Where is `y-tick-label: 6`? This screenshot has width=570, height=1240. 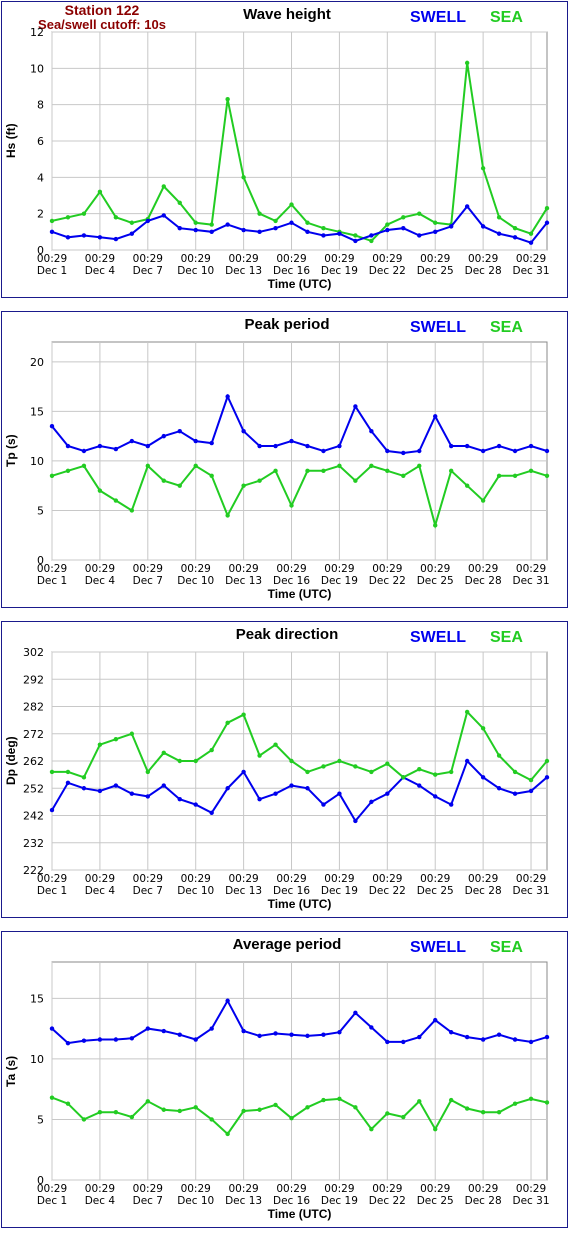 y-tick-label: 6 is located at coordinates (40, 141).